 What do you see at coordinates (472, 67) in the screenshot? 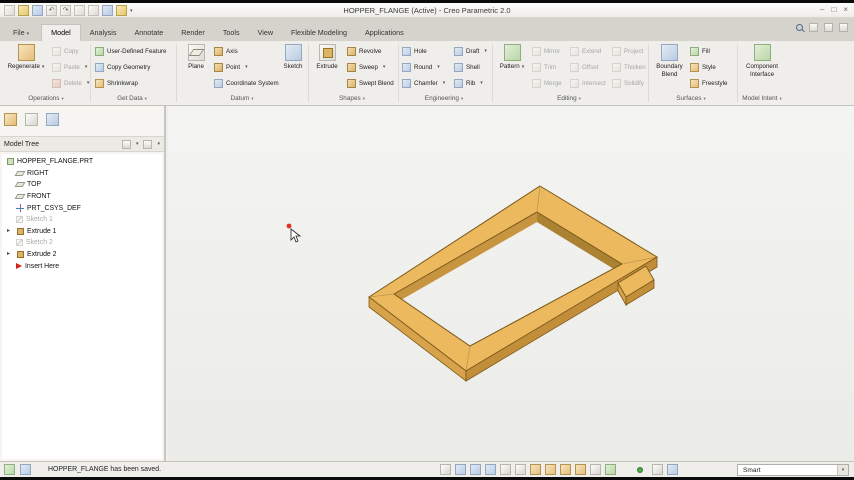
I see `shell-button: Shell` at bounding box center [472, 67].